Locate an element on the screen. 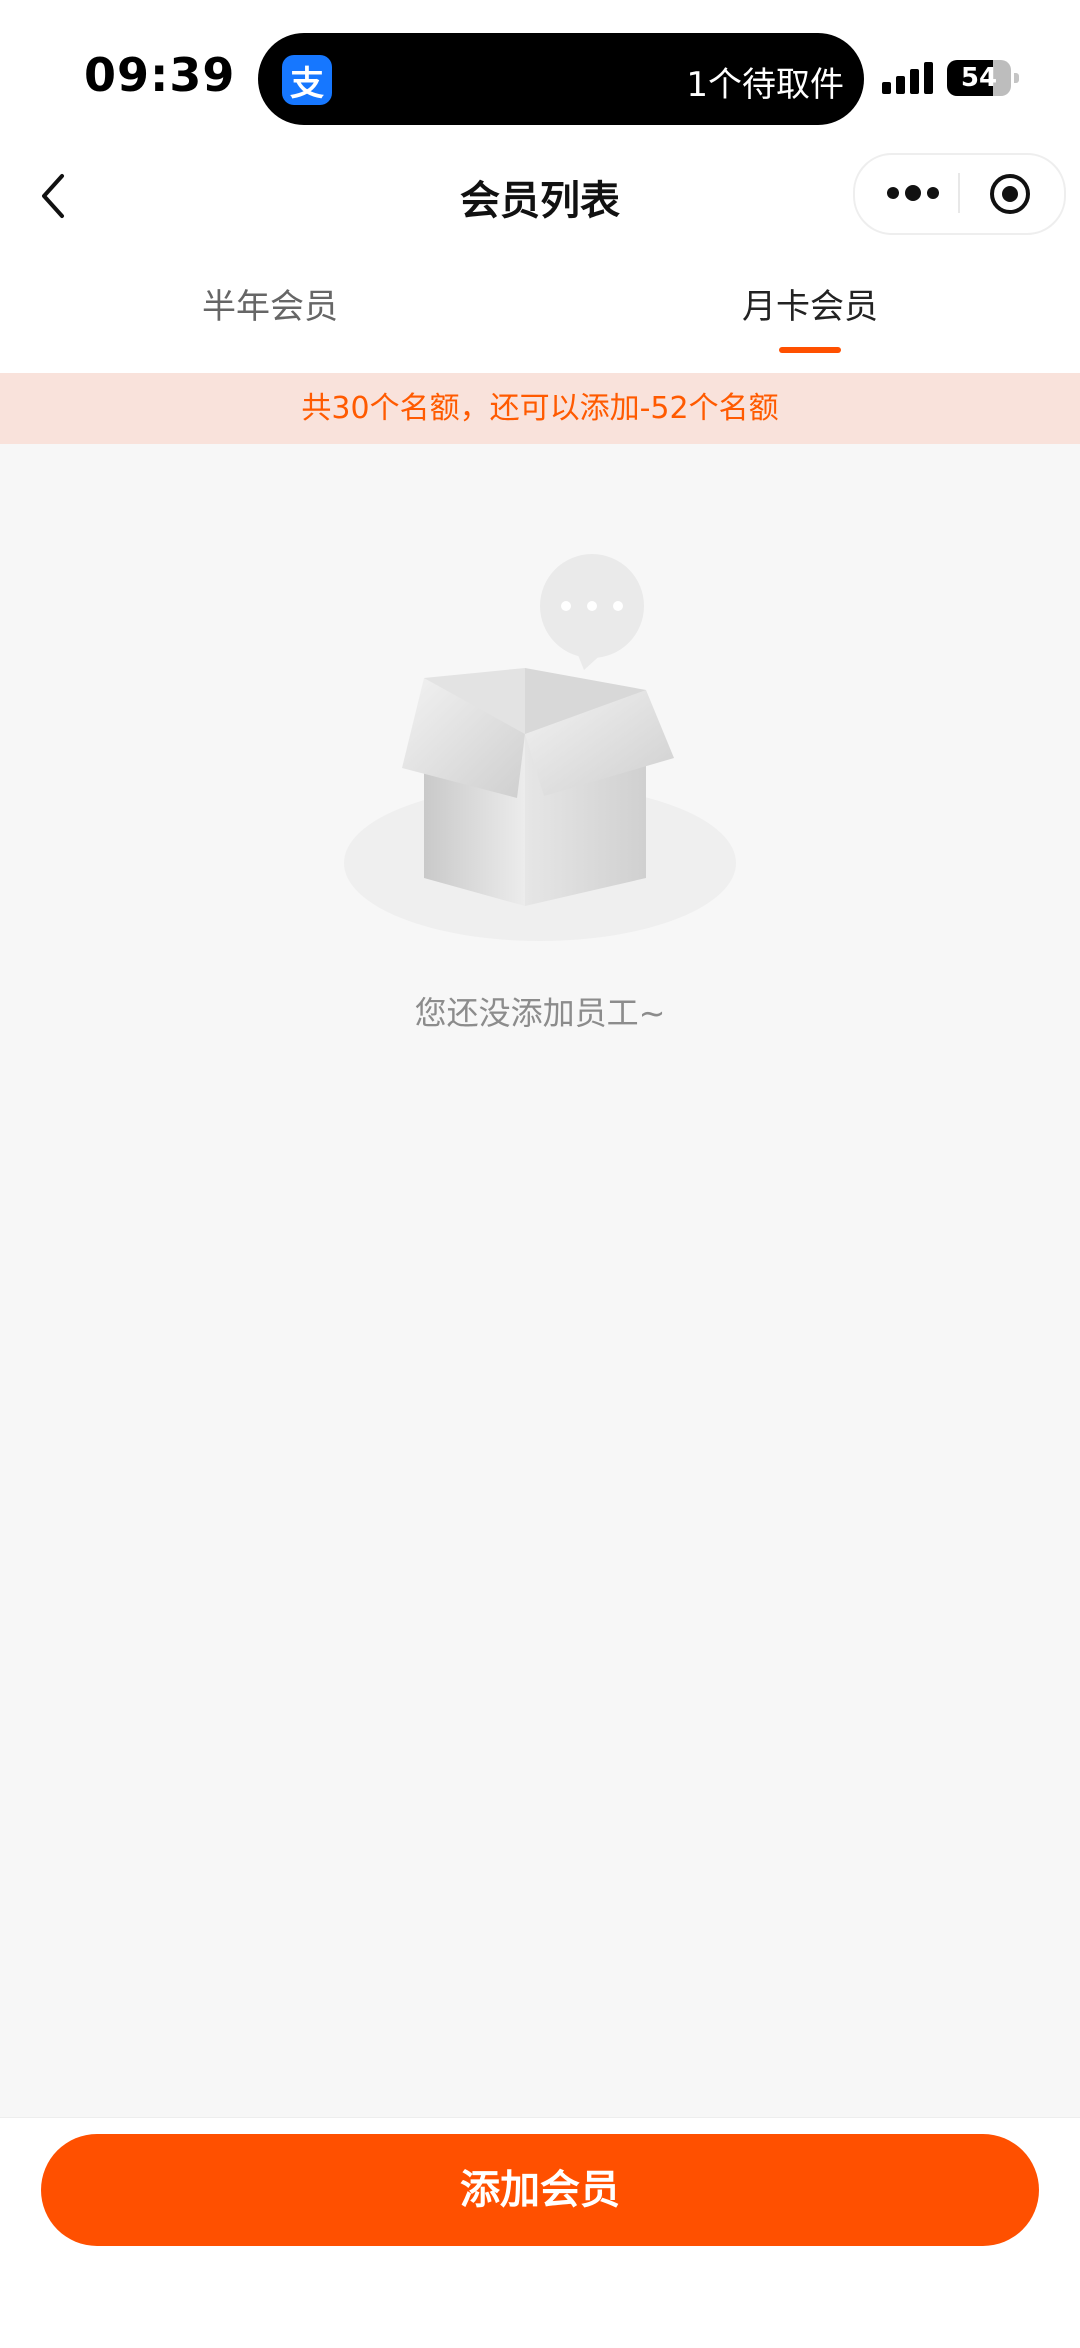 The height and width of the screenshot is (2348, 1080). battery-icon: 54 is located at coordinates (979, 78).